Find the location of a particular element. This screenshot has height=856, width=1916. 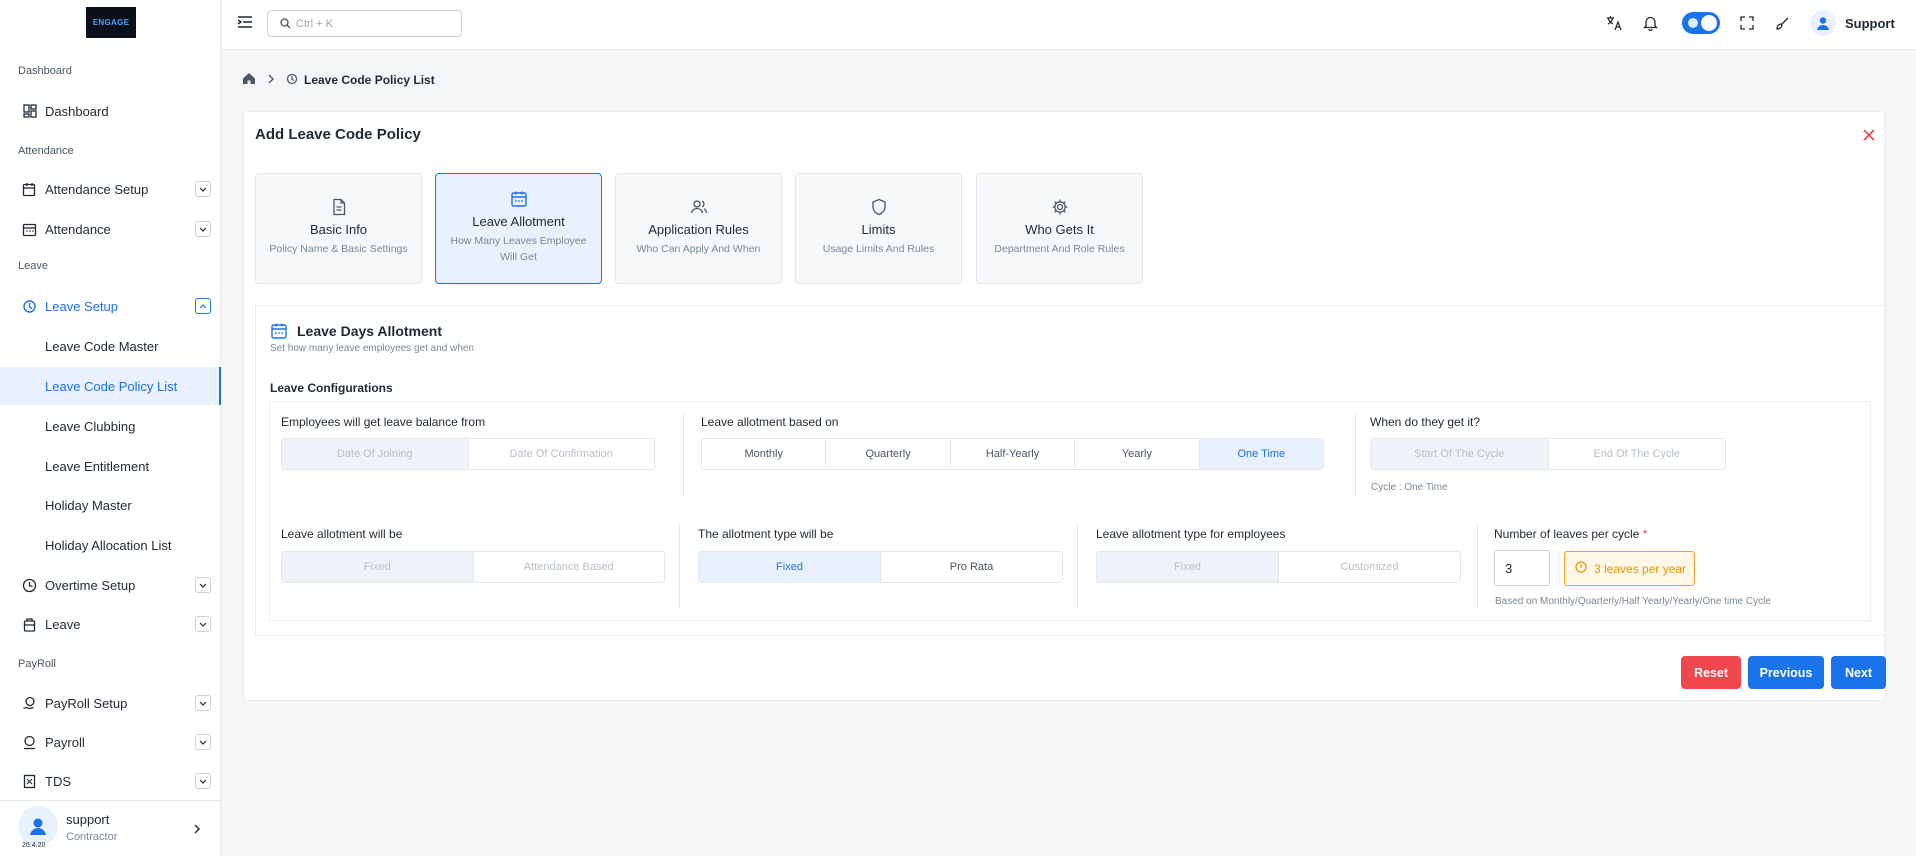

option-attendance-based: Attendance Based is located at coordinates (569, 567).